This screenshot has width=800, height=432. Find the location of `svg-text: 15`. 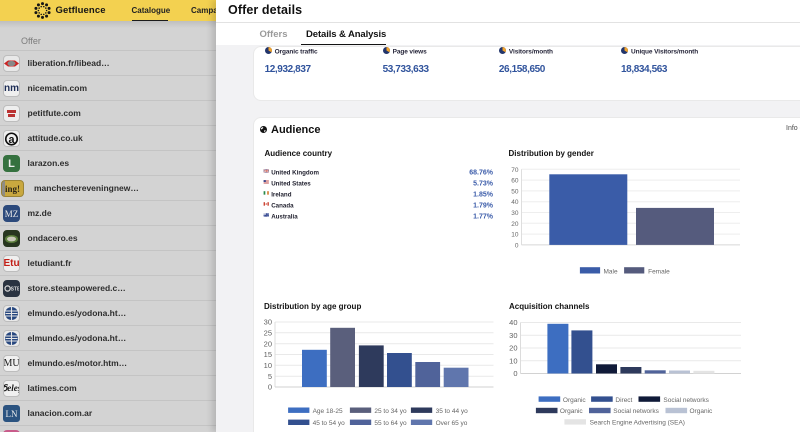

svg-text: 15 is located at coordinates (268, 354).